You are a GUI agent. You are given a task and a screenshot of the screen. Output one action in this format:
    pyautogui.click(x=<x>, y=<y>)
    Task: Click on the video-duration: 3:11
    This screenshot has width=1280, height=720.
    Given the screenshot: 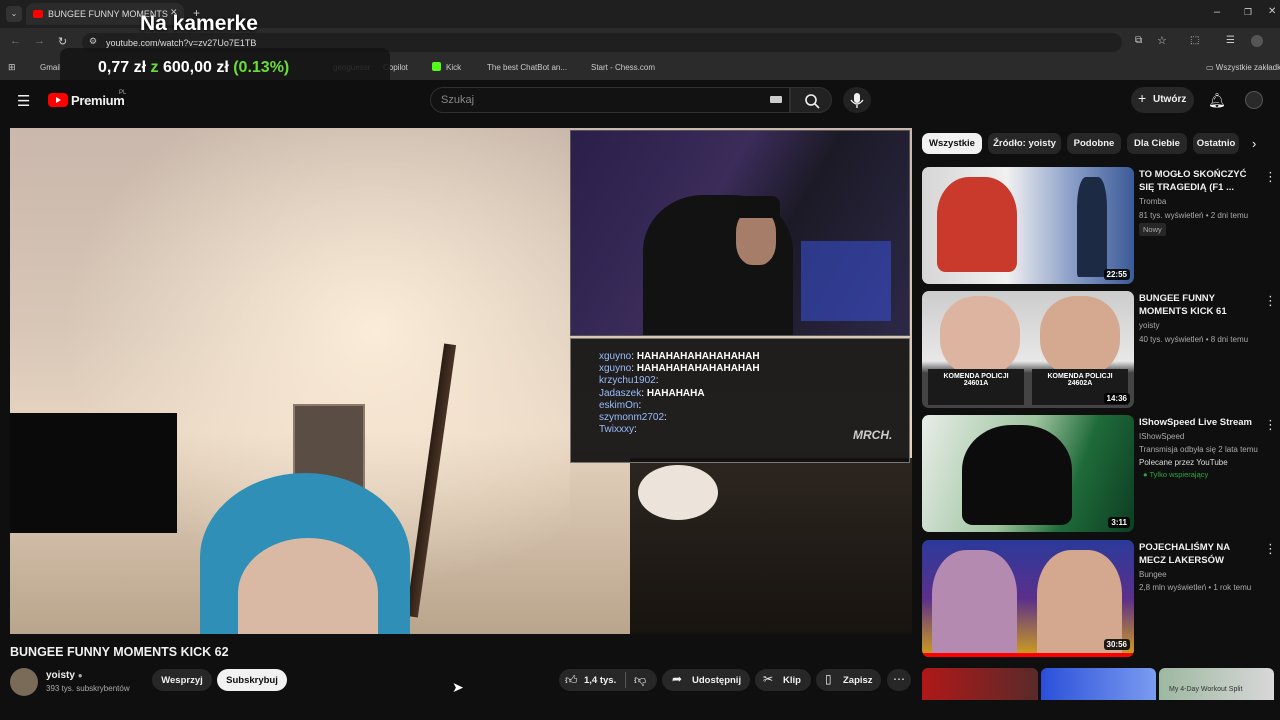 What is the action you would take?
    pyautogui.click(x=1119, y=522)
    